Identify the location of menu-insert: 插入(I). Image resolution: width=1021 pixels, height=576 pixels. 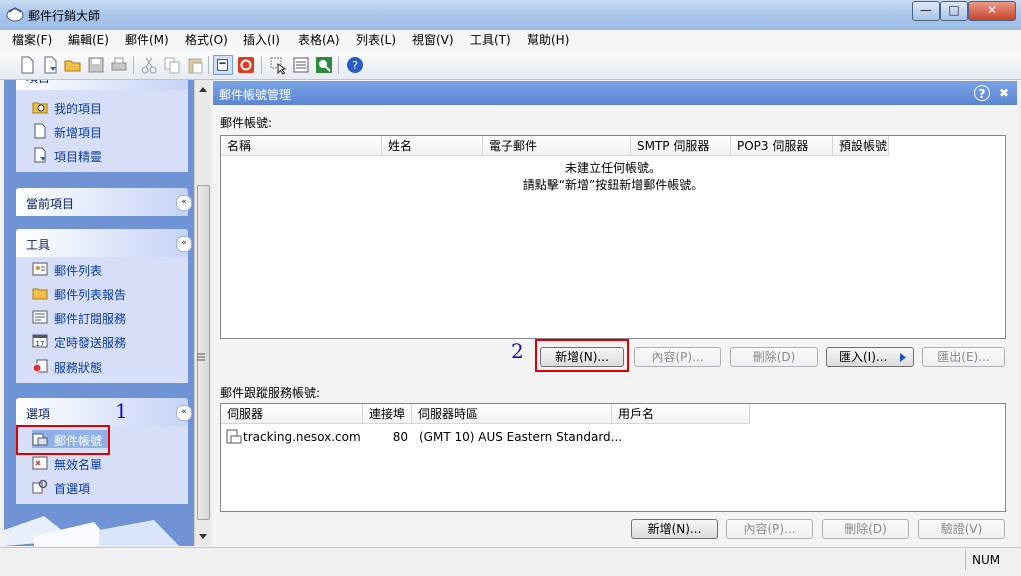
(261, 40).